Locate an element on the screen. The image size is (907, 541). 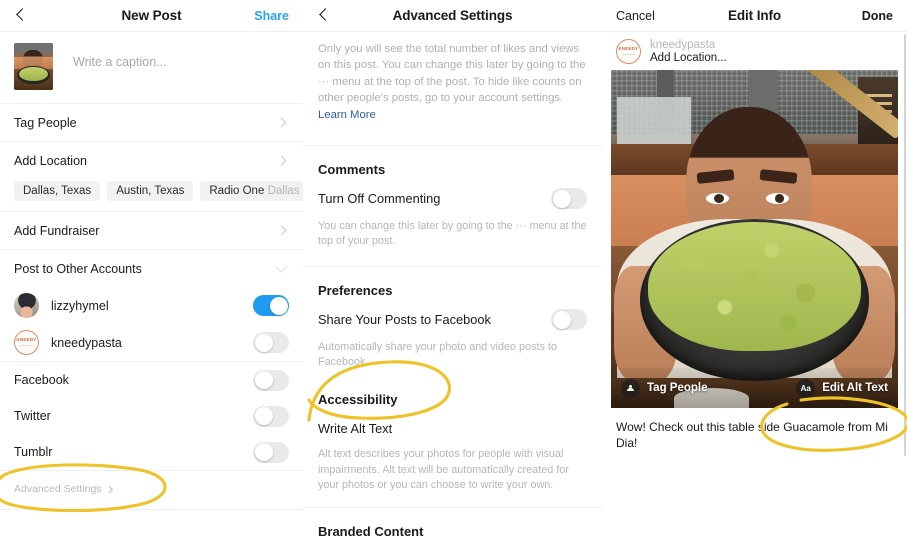
cancel-button: Cancel is located at coordinates (635, 16).